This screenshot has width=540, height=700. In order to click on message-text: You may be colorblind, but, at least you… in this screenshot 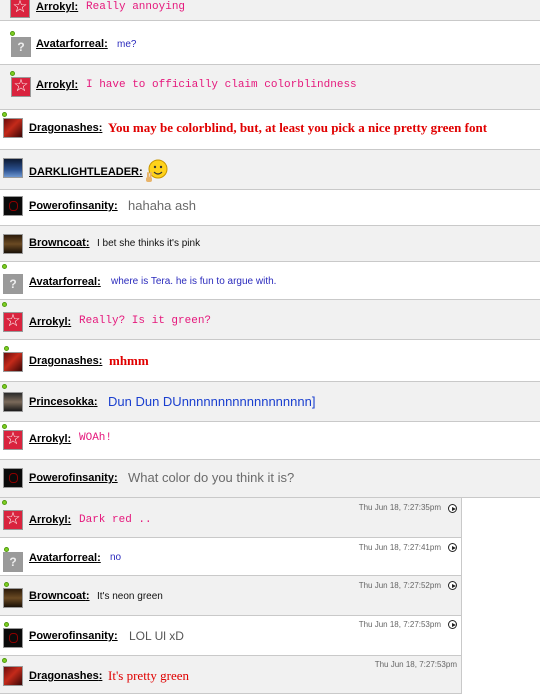, I will do `click(298, 127)`.